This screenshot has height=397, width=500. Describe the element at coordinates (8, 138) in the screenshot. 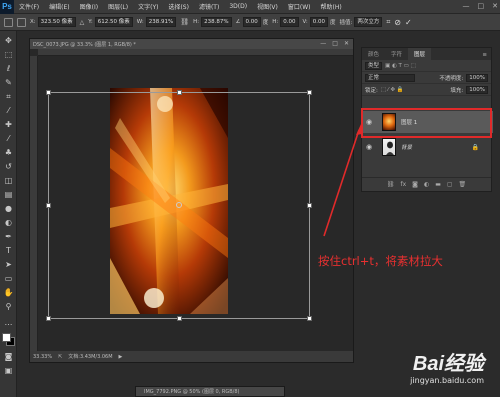

I see `brush-tool-icon: ⁄` at that location.